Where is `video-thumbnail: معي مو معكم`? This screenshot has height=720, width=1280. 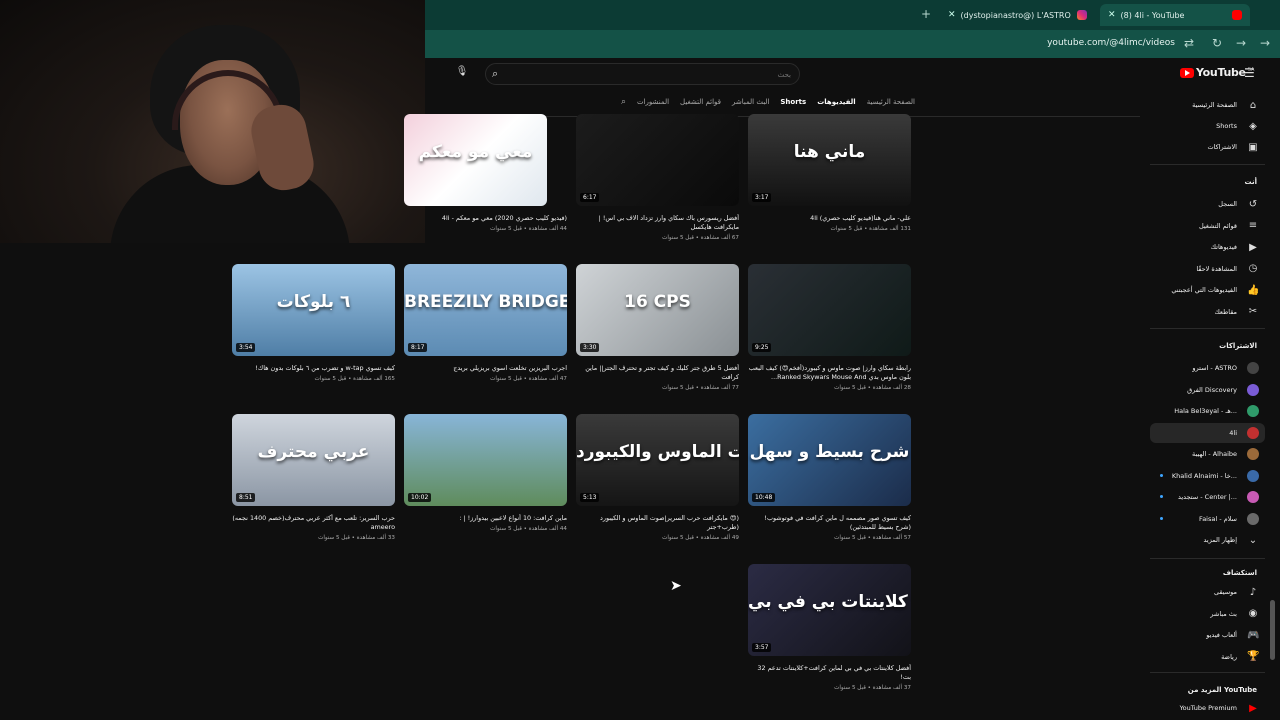 video-thumbnail: معي مو معكم is located at coordinates (475, 160).